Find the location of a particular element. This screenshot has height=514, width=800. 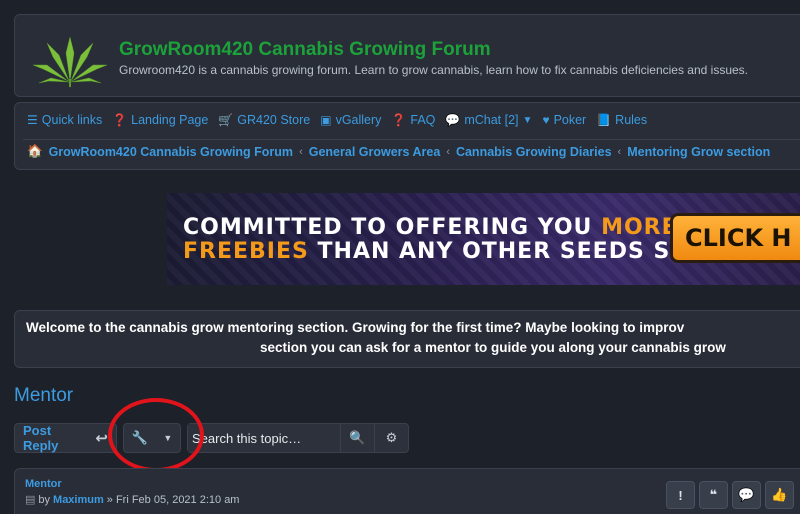

post-reply-button: Post Reply ↩ is located at coordinates (65, 438).